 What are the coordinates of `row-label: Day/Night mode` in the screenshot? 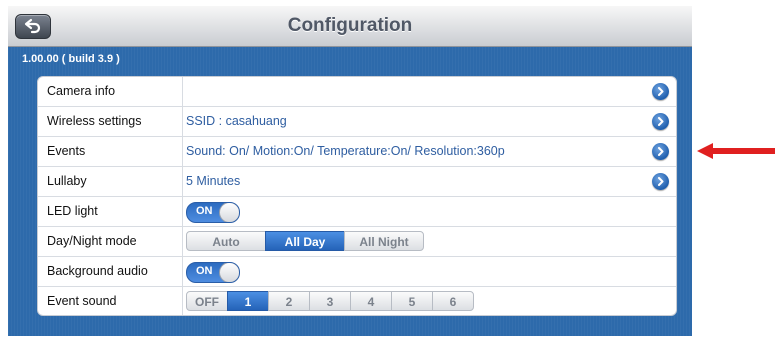 It's located at (110, 241).